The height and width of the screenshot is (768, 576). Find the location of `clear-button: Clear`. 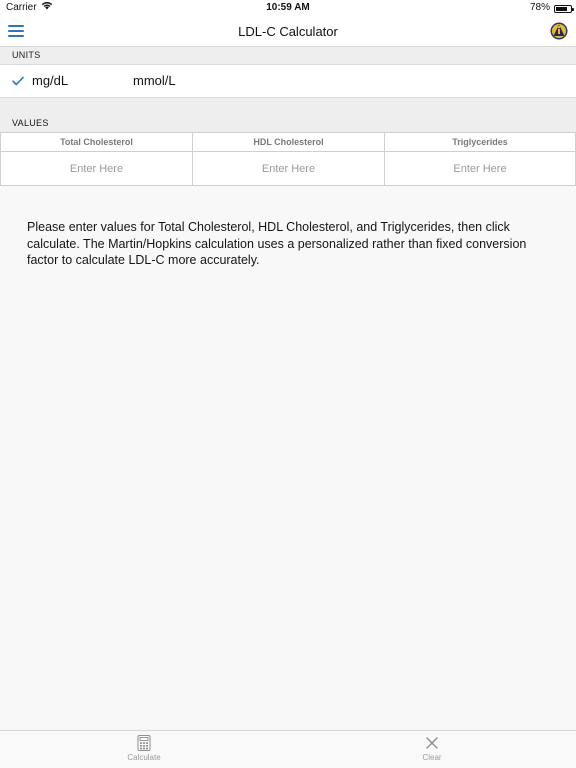

clear-button: Clear is located at coordinates (432, 751).